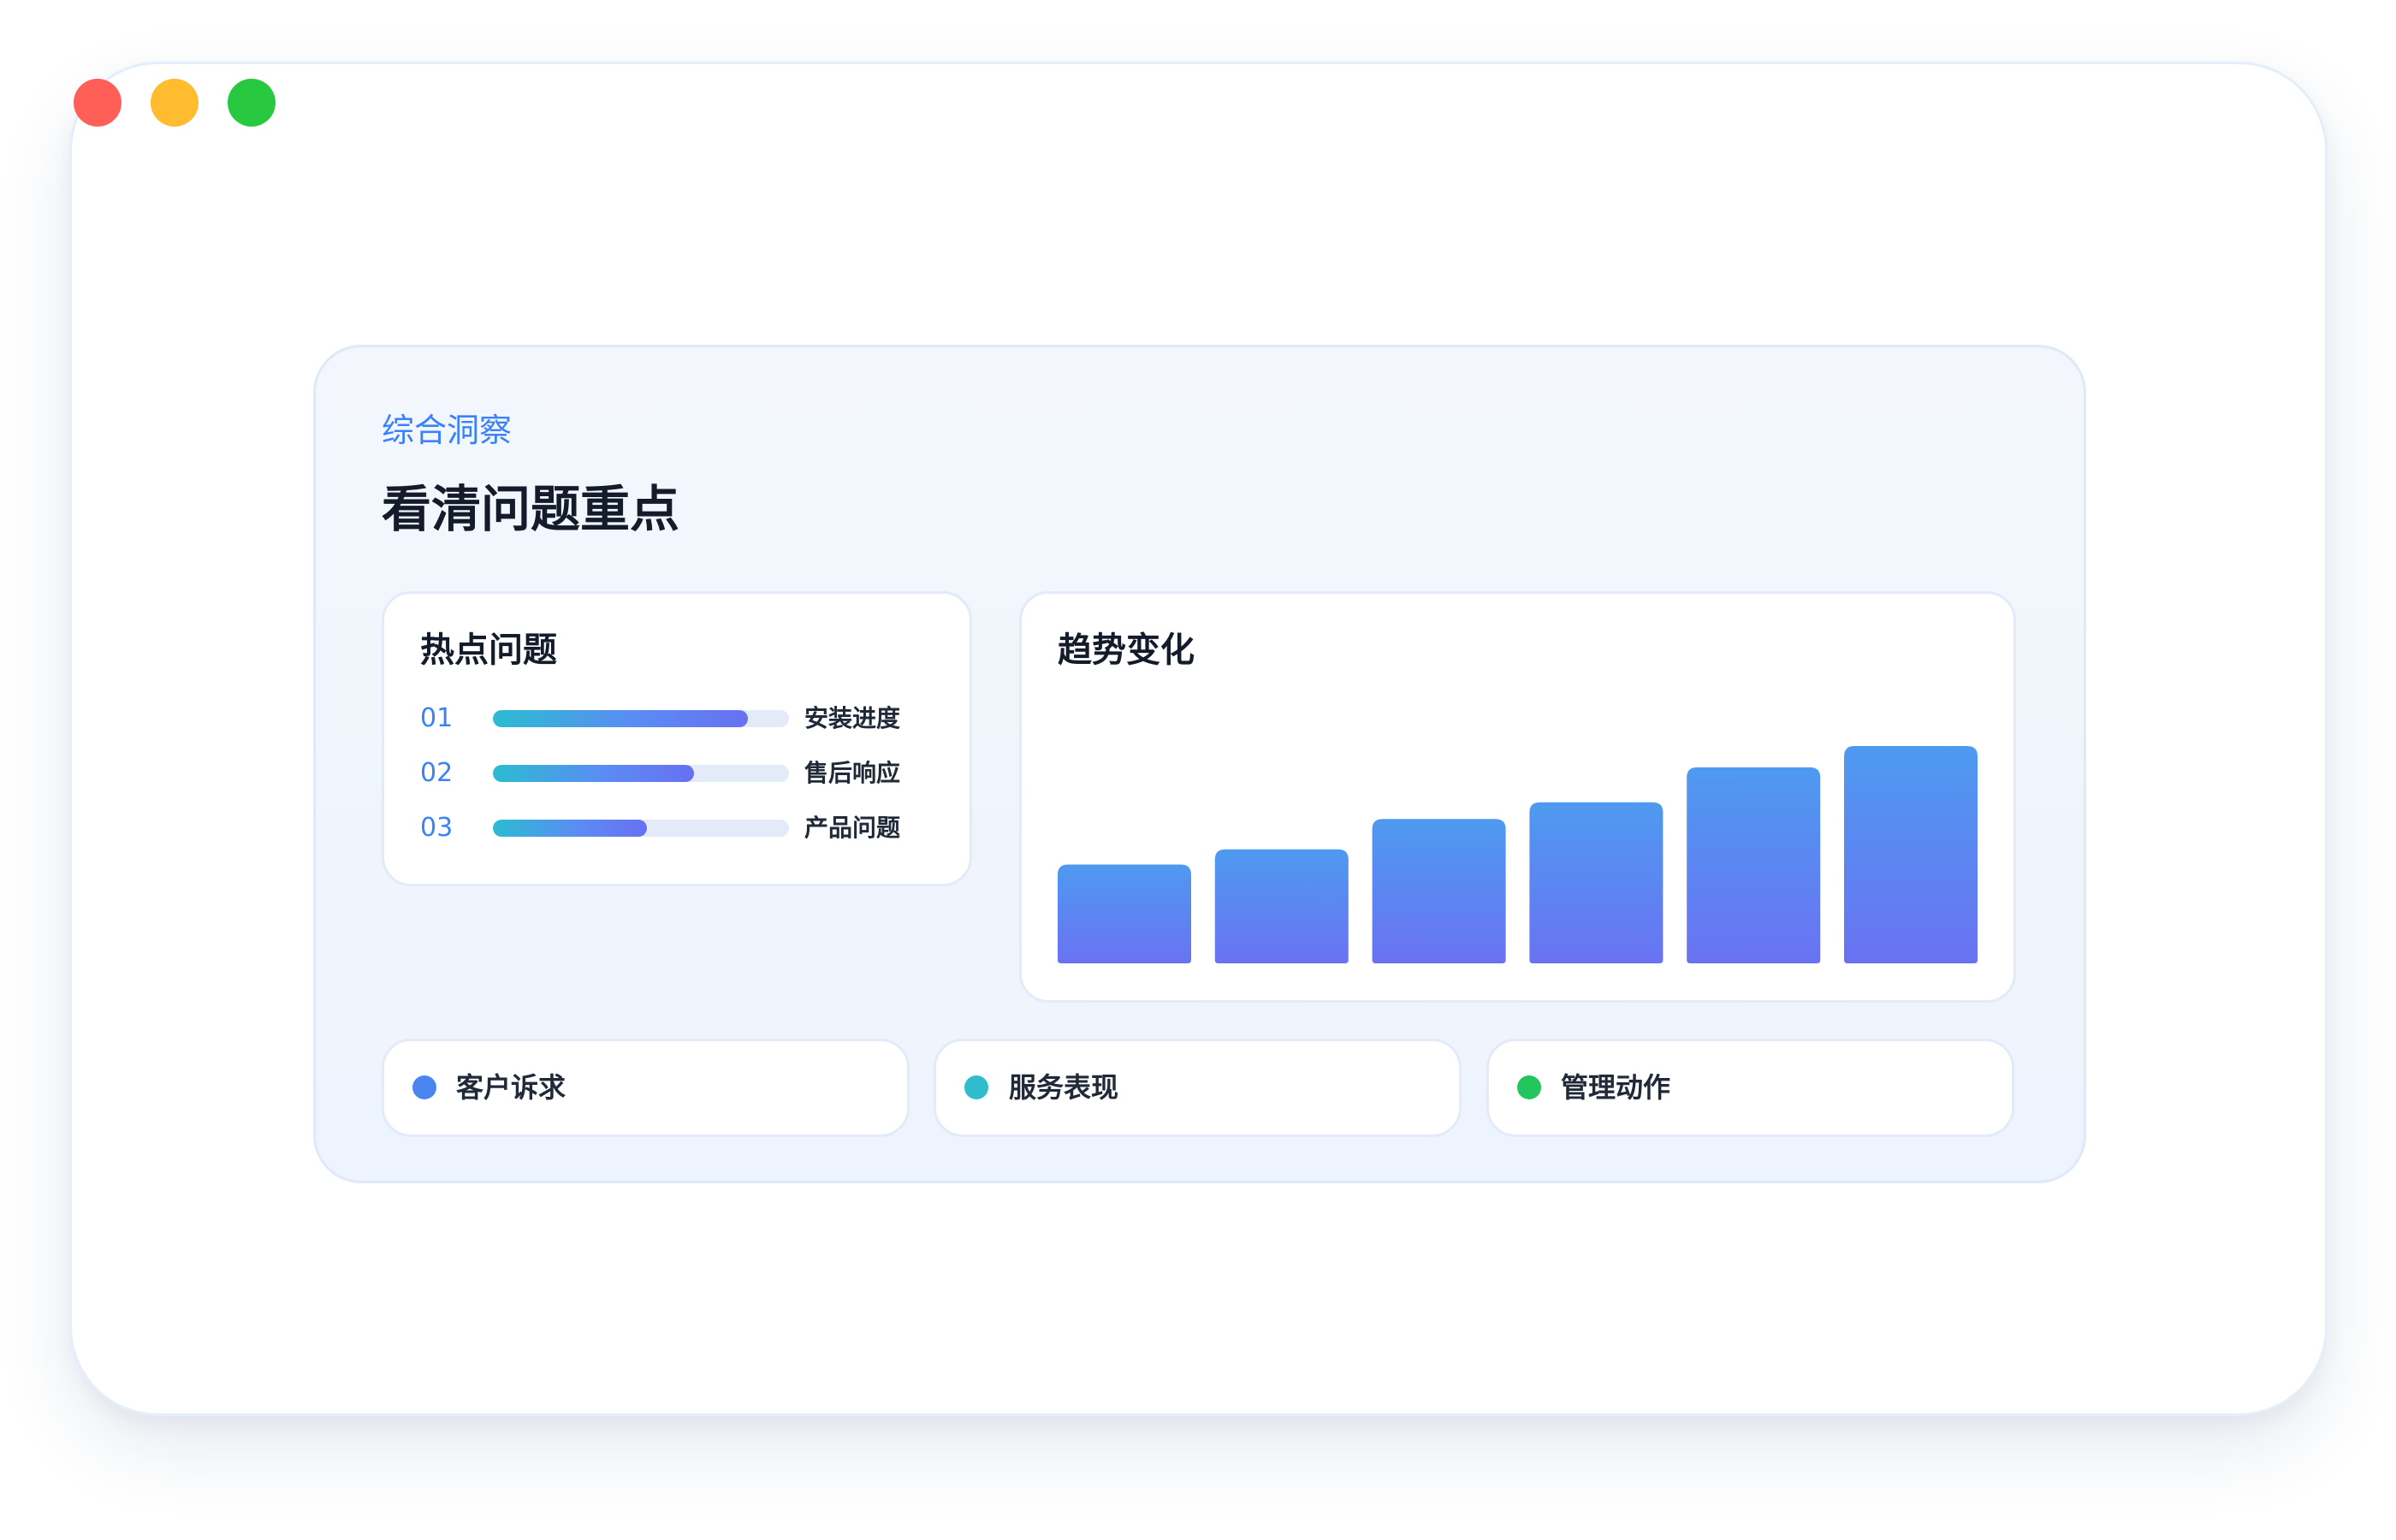  Describe the element at coordinates (1064, 1087) in the screenshot. I see `tag-label-service-performance: 服务表现` at that location.